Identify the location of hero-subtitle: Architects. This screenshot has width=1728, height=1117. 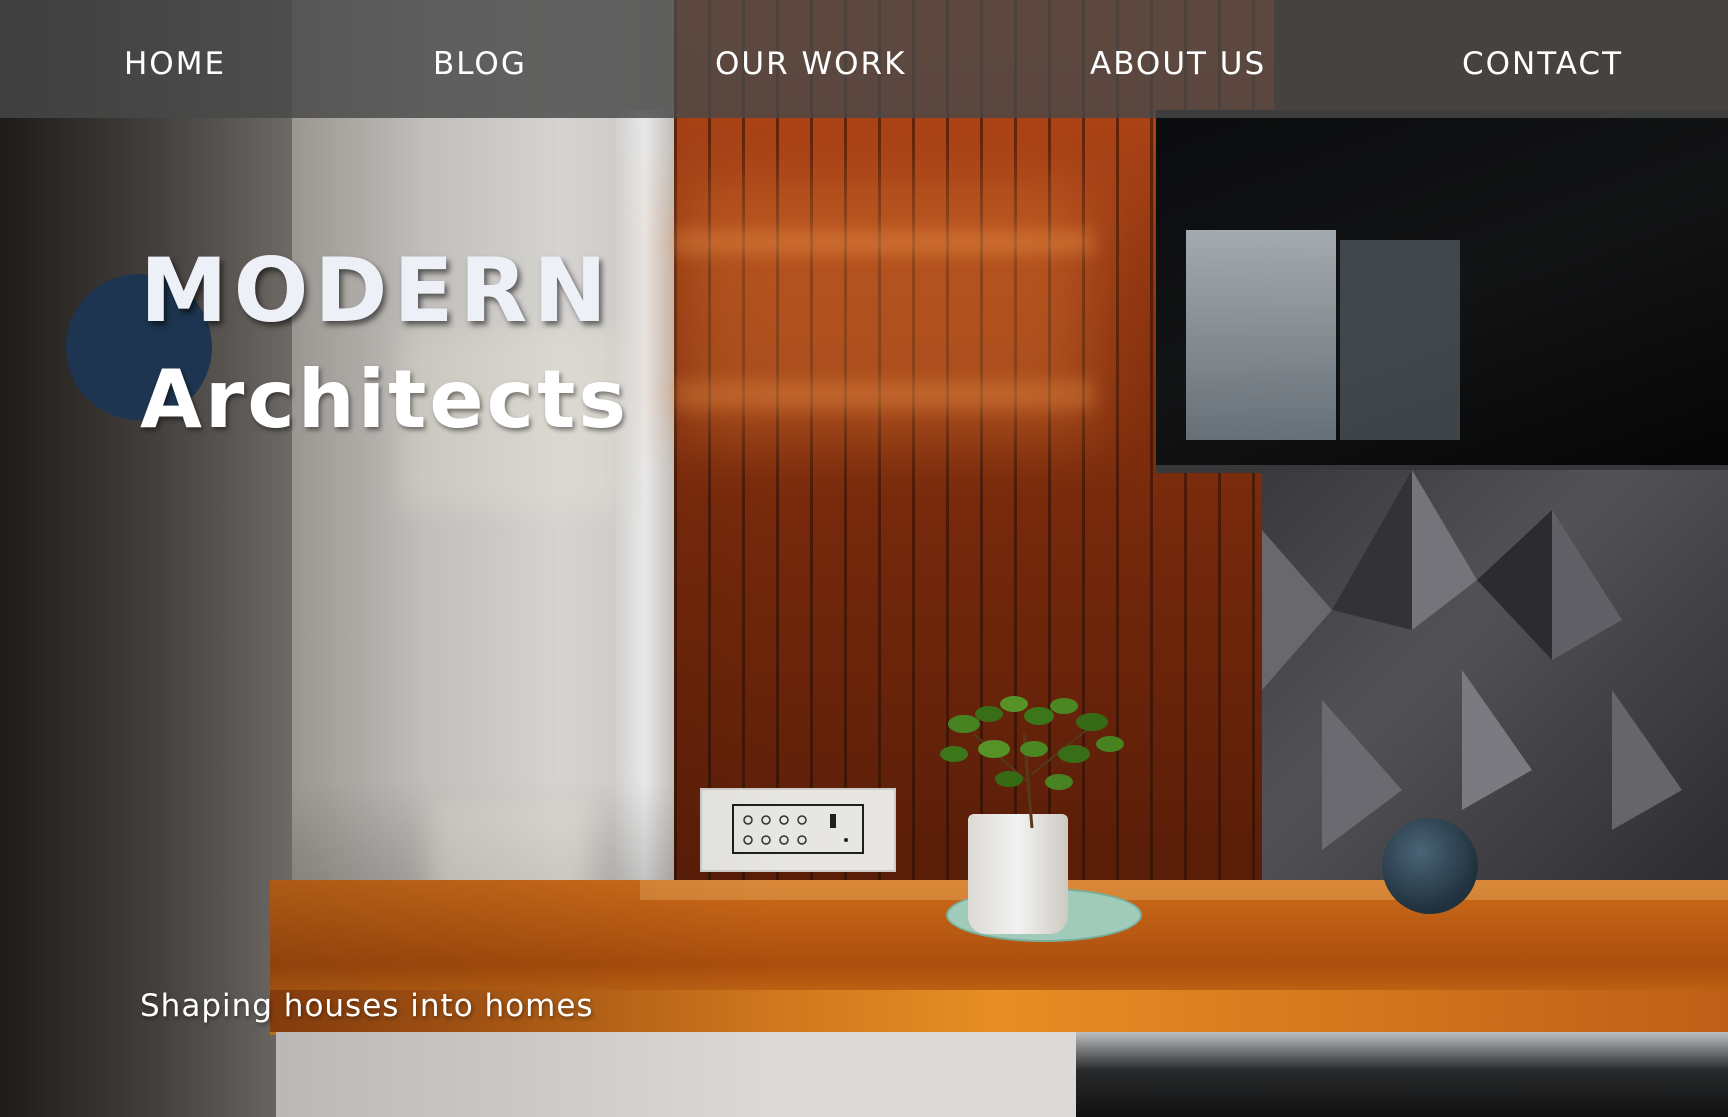
(384, 399).